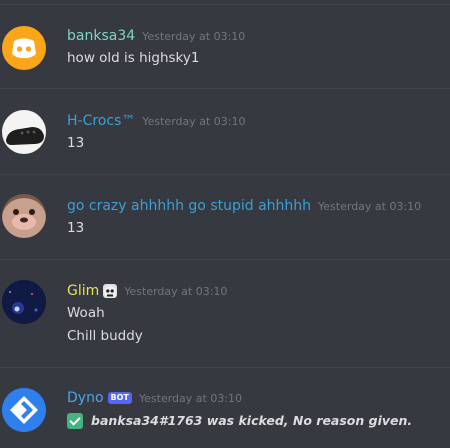  What do you see at coordinates (75, 421) in the screenshot?
I see `check-icon` at bounding box center [75, 421].